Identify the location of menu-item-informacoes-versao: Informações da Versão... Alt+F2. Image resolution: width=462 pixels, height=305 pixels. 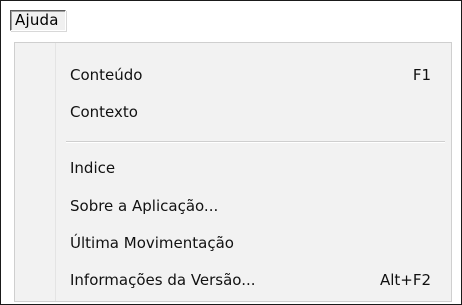
(233, 280).